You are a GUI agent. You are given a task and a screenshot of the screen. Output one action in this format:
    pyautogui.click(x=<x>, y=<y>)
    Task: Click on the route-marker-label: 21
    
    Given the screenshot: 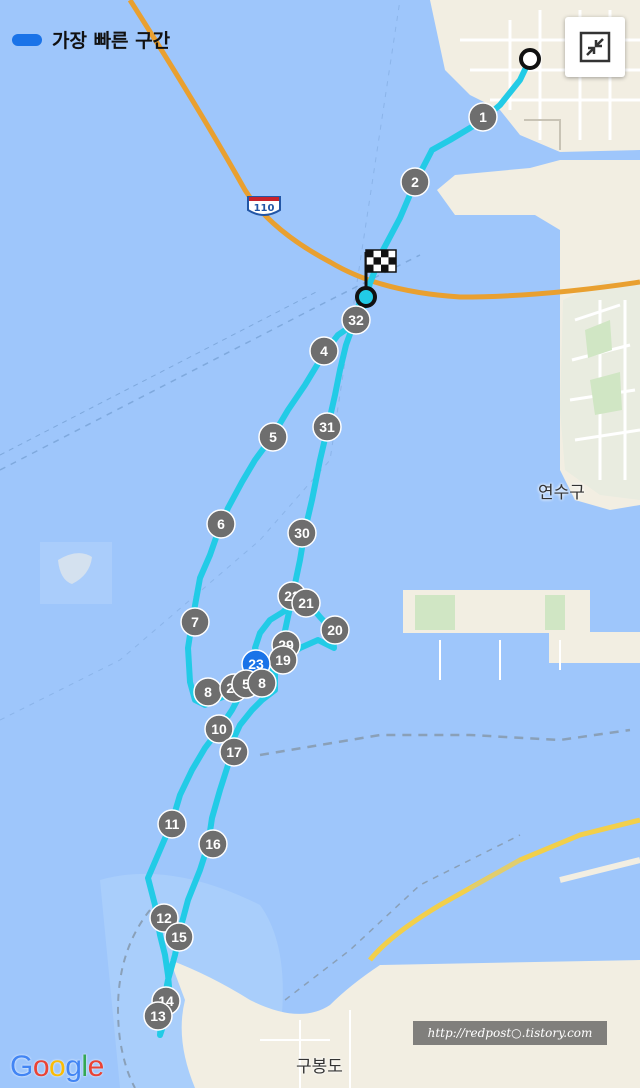 What is the action you would take?
    pyautogui.click(x=306, y=603)
    